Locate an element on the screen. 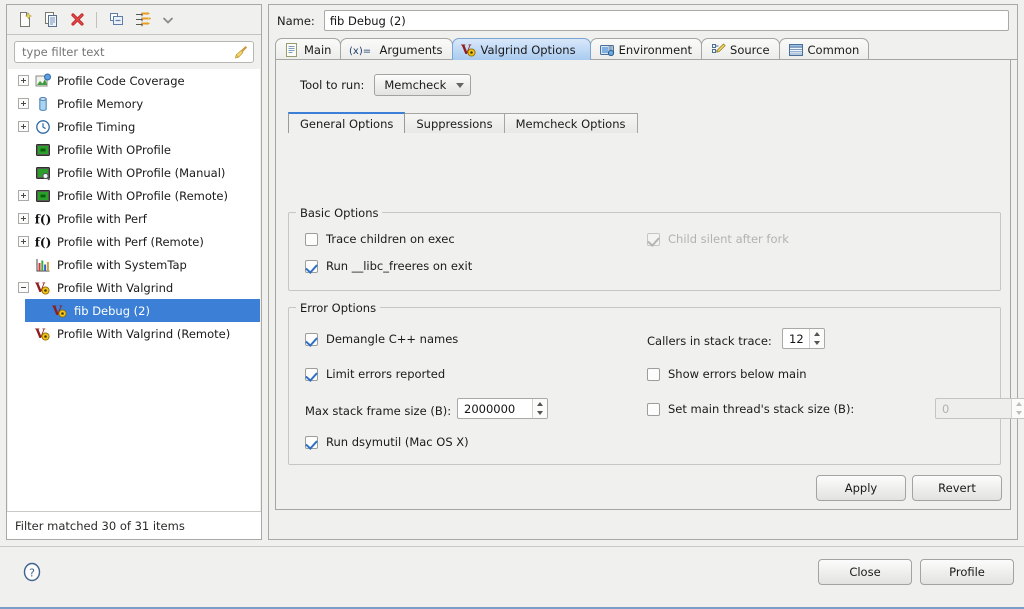  subtab-label: Suppressions is located at coordinates (454, 123).